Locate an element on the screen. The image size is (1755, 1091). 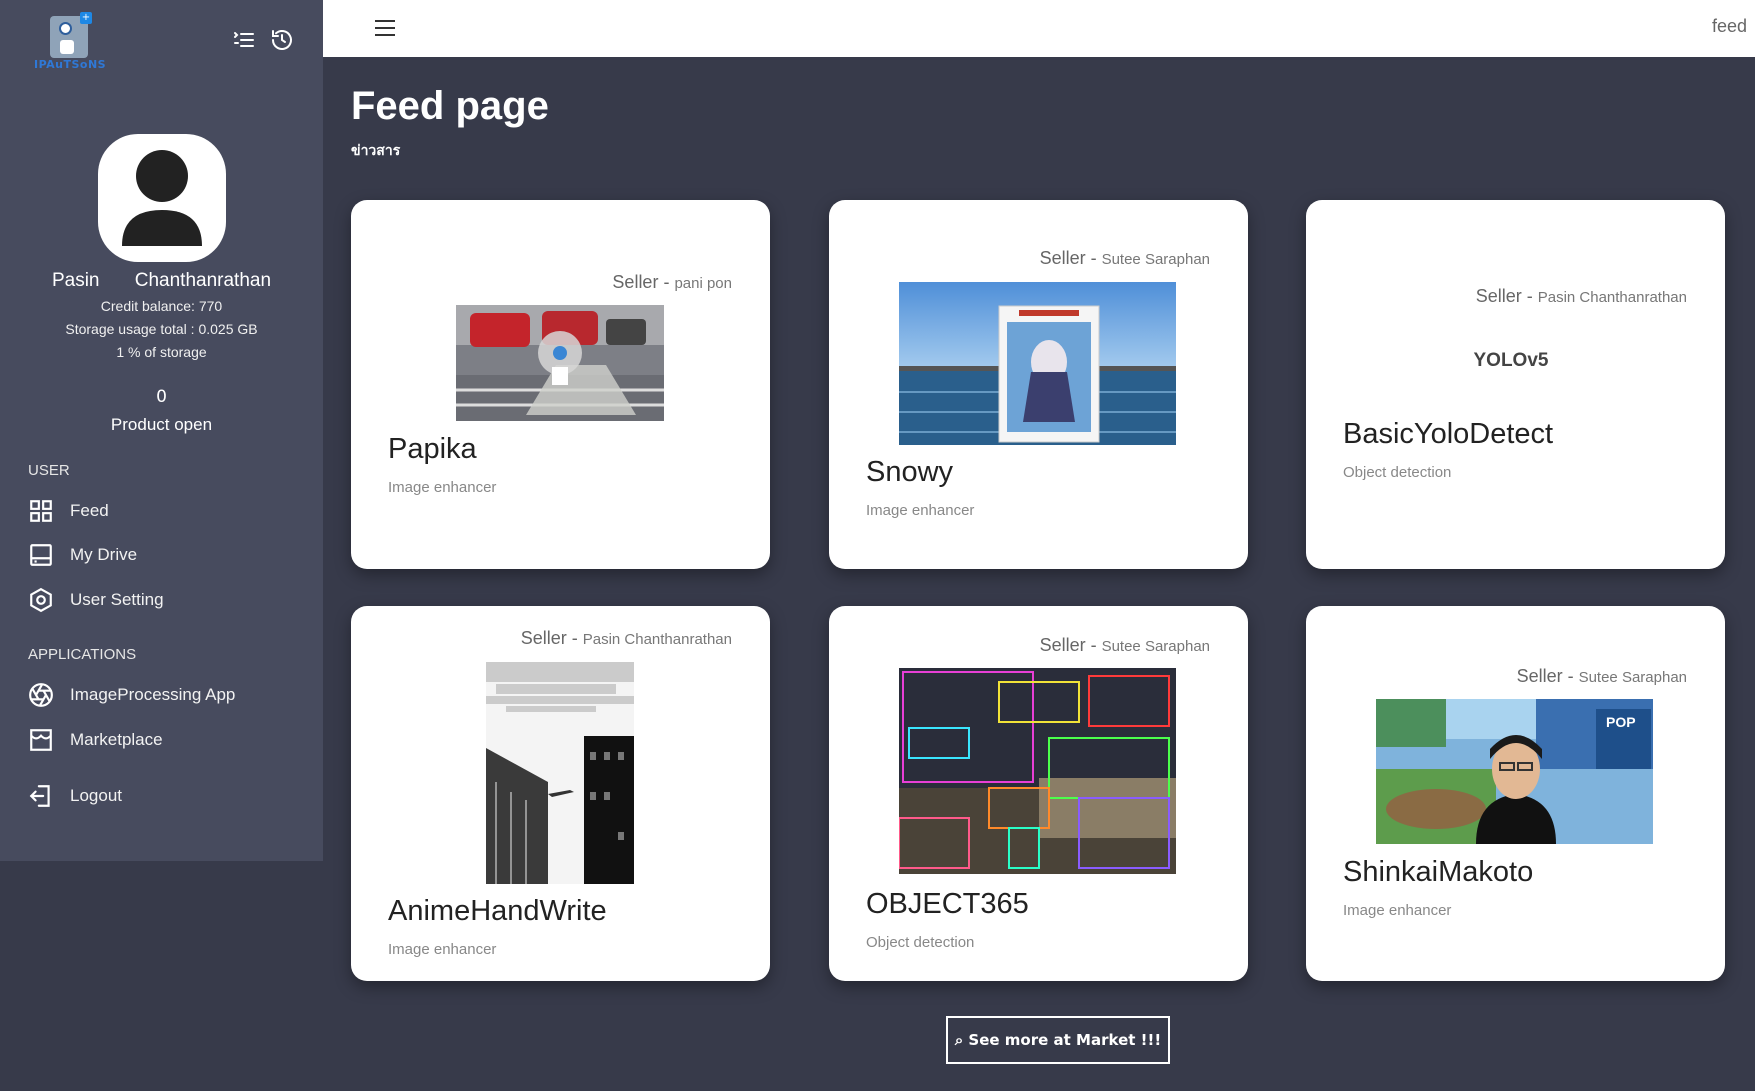
yolo-logo: YOLOv5 is located at coordinates (1511, 360).